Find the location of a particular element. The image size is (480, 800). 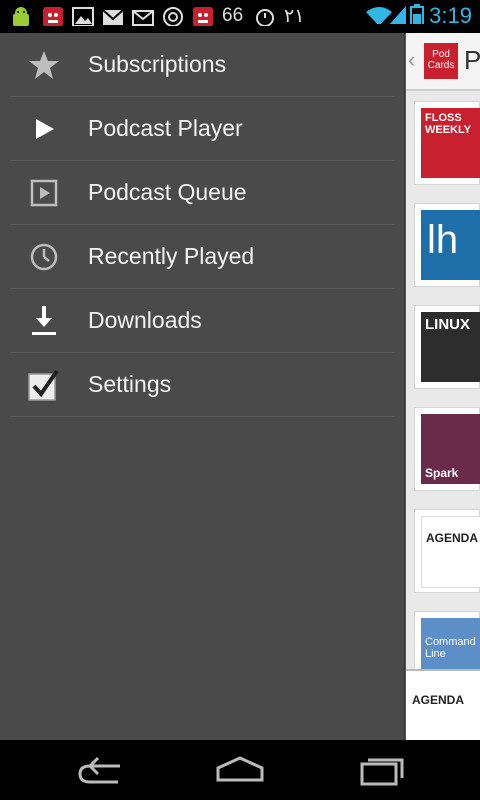

podcast-artwork: LINUX is located at coordinates (450, 347).